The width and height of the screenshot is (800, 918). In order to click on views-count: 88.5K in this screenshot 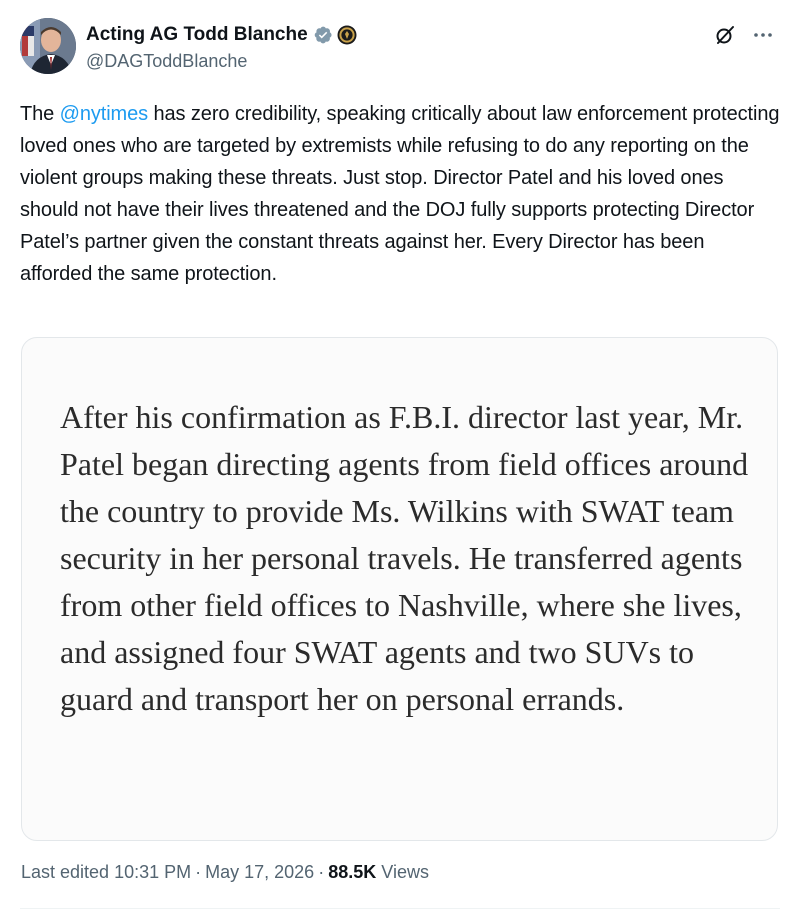, I will do `click(352, 872)`.